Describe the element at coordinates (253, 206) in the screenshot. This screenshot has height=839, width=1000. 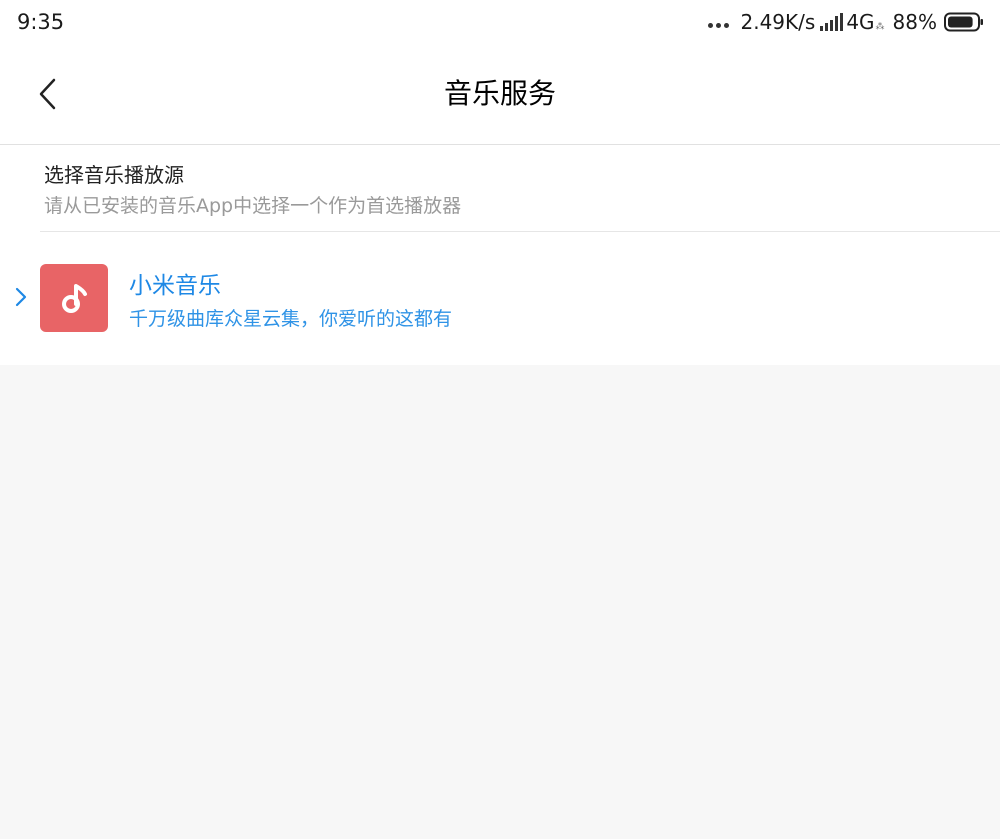
I see `section-subtitle: 请从已安装的音乐App中选择一个作为首选播放器` at that location.